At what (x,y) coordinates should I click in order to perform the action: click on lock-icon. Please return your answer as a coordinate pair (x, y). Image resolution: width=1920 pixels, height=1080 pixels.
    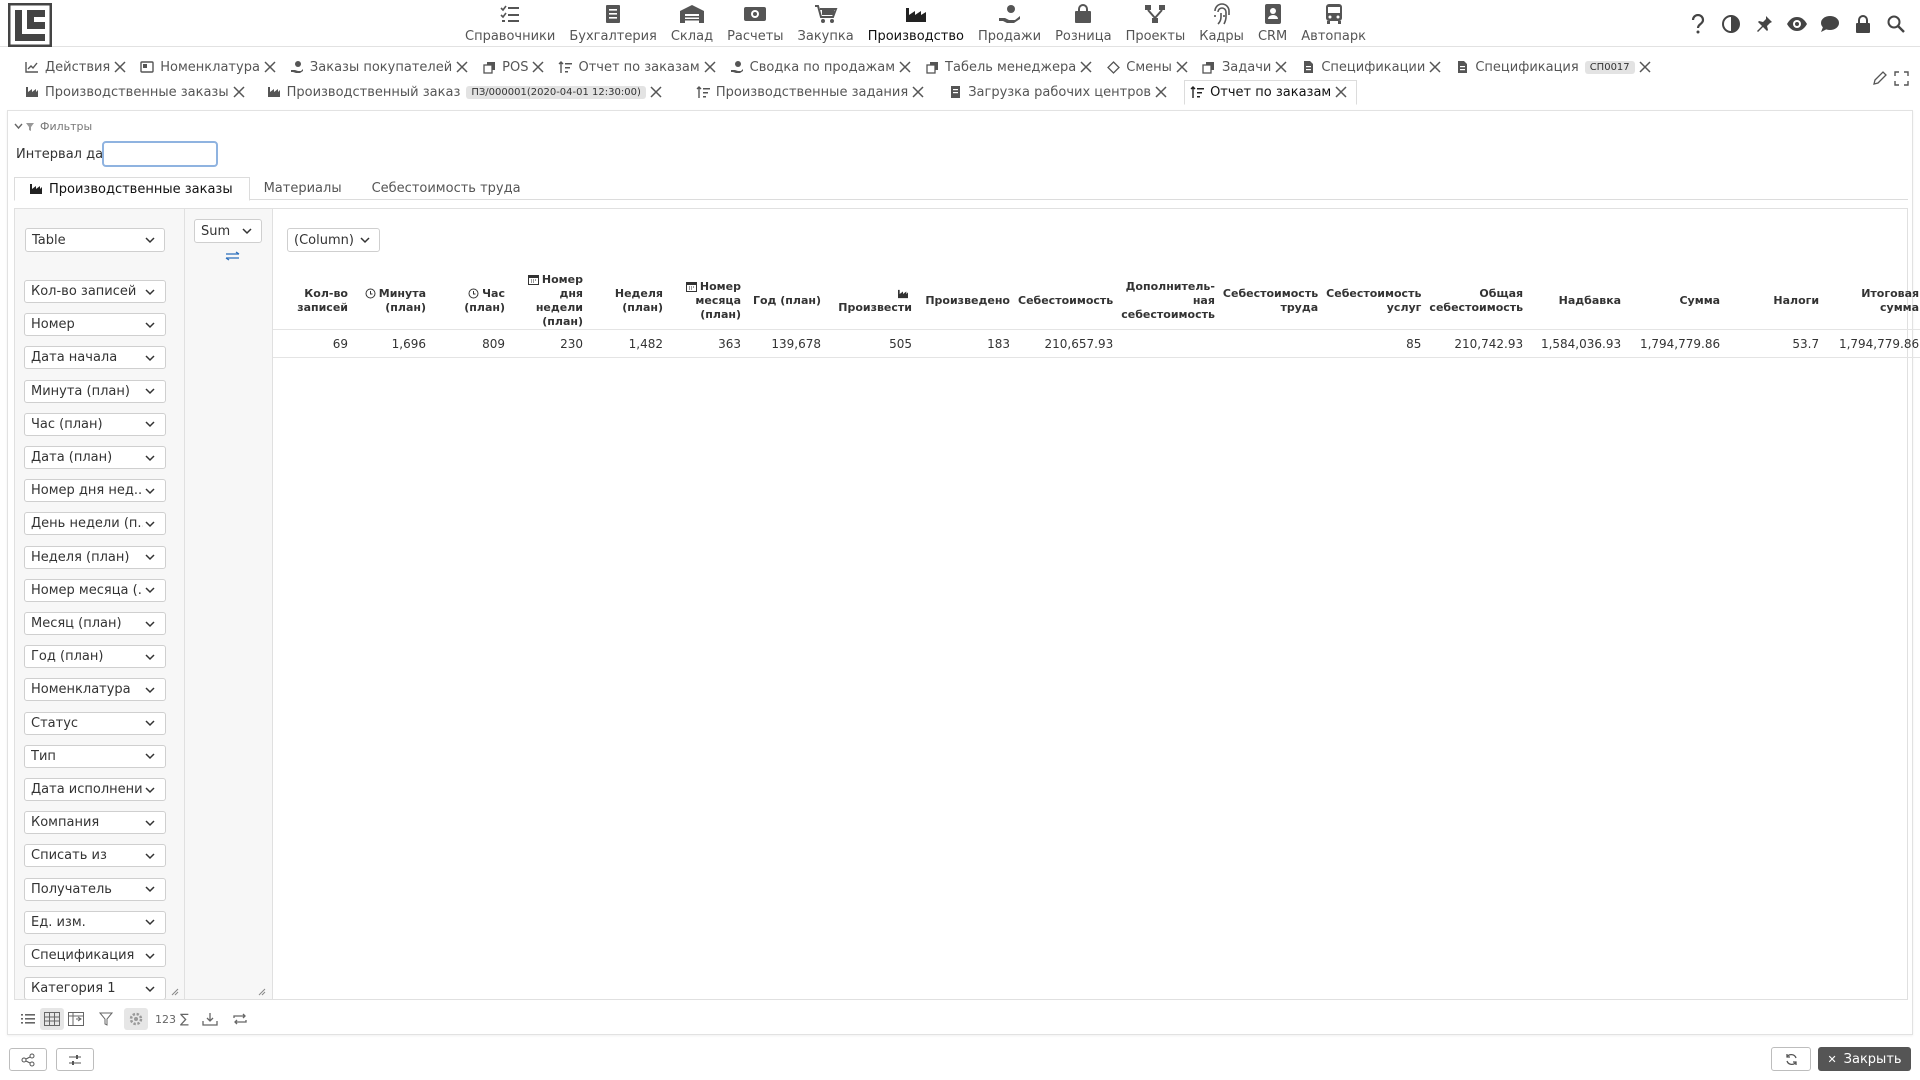
    Looking at the image, I should click on (1862, 24).